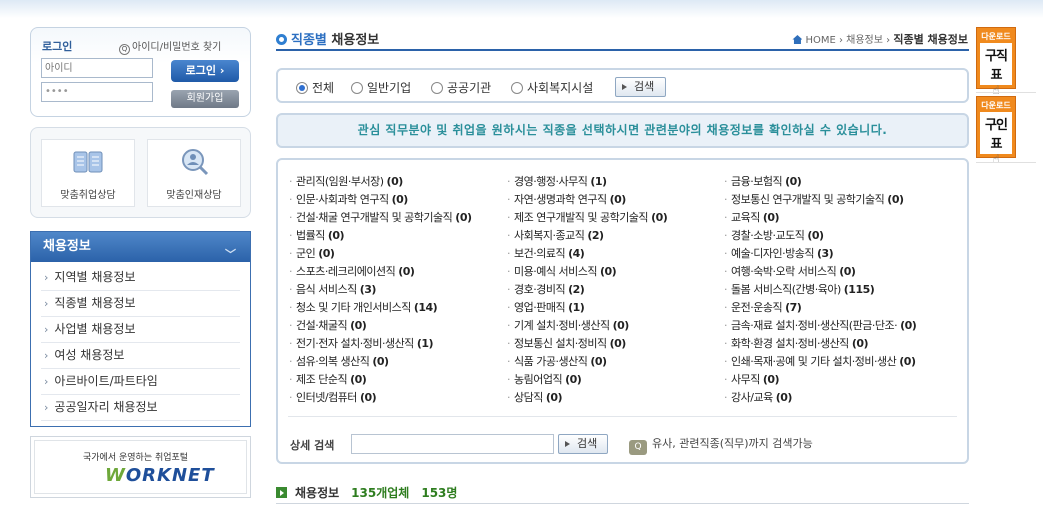  Describe the element at coordinates (820, 362) in the screenshot. I see `category-link: · 인쇄·목재·공예 및 기타 설치·정비·생산 (0)` at that location.